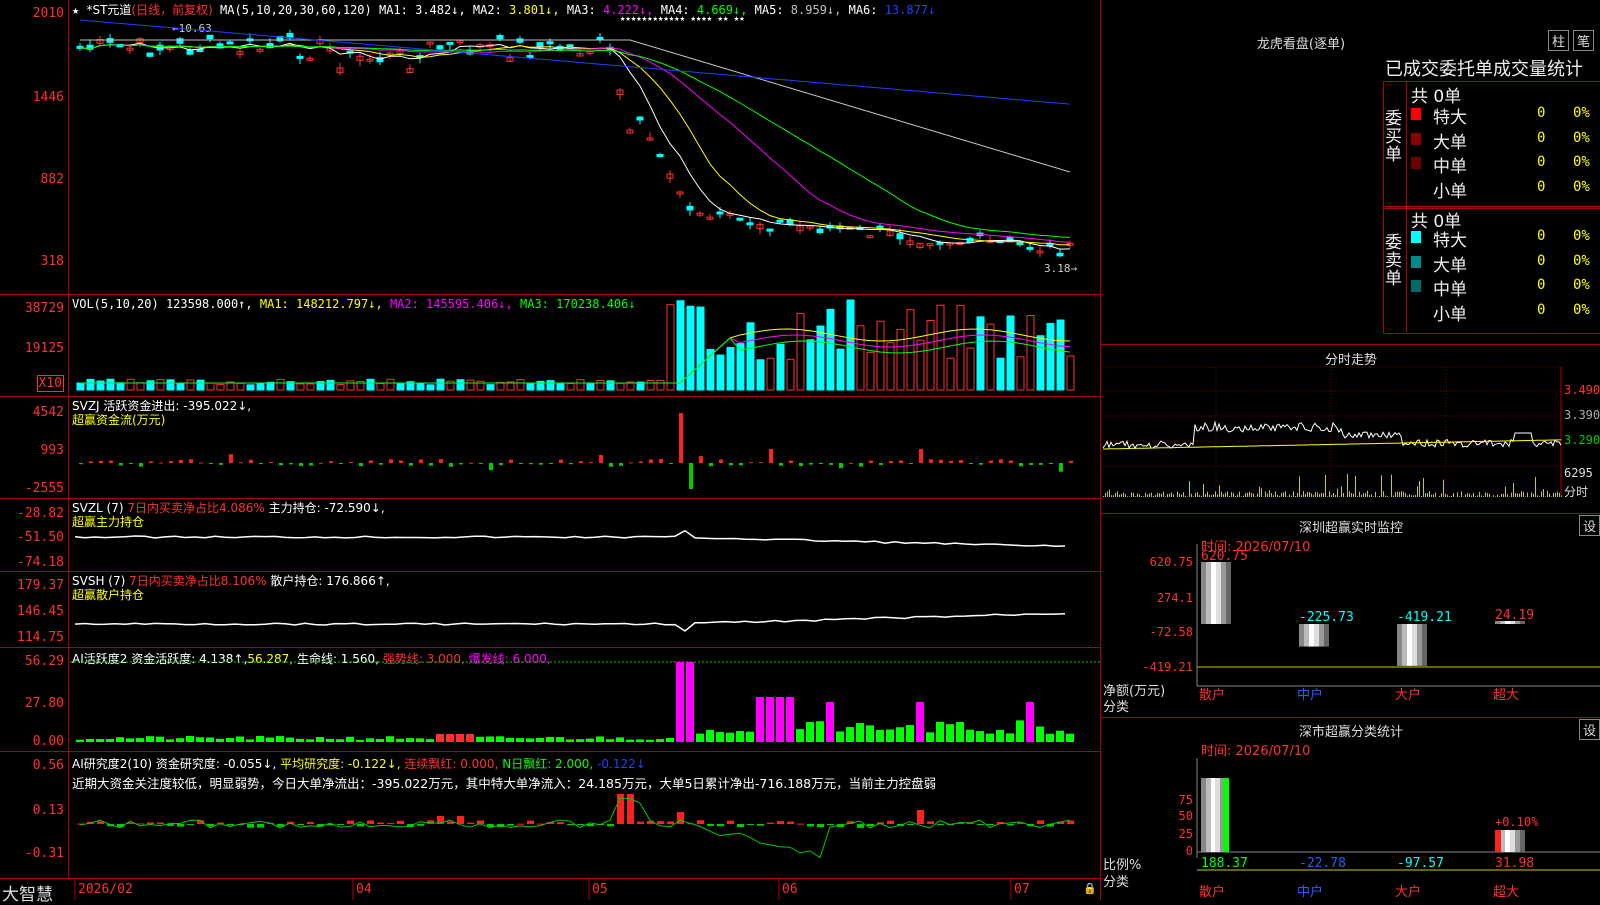 Image resolution: width=1600 pixels, height=905 pixels. Describe the element at coordinates (575, 146) in the screenshot. I see `ma-line` at that location.